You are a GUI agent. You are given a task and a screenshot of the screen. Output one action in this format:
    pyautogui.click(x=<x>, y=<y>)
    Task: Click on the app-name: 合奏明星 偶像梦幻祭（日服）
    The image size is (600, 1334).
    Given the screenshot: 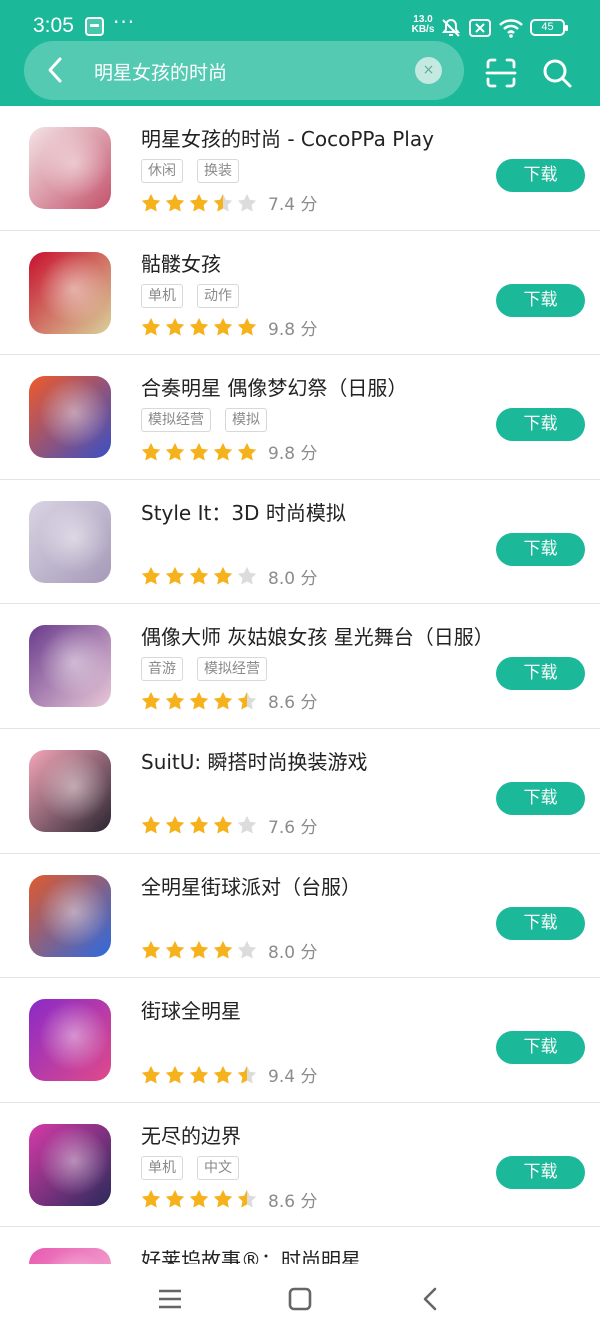 What is the action you would take?
    pyautogui.click(x=274, y=386)
    